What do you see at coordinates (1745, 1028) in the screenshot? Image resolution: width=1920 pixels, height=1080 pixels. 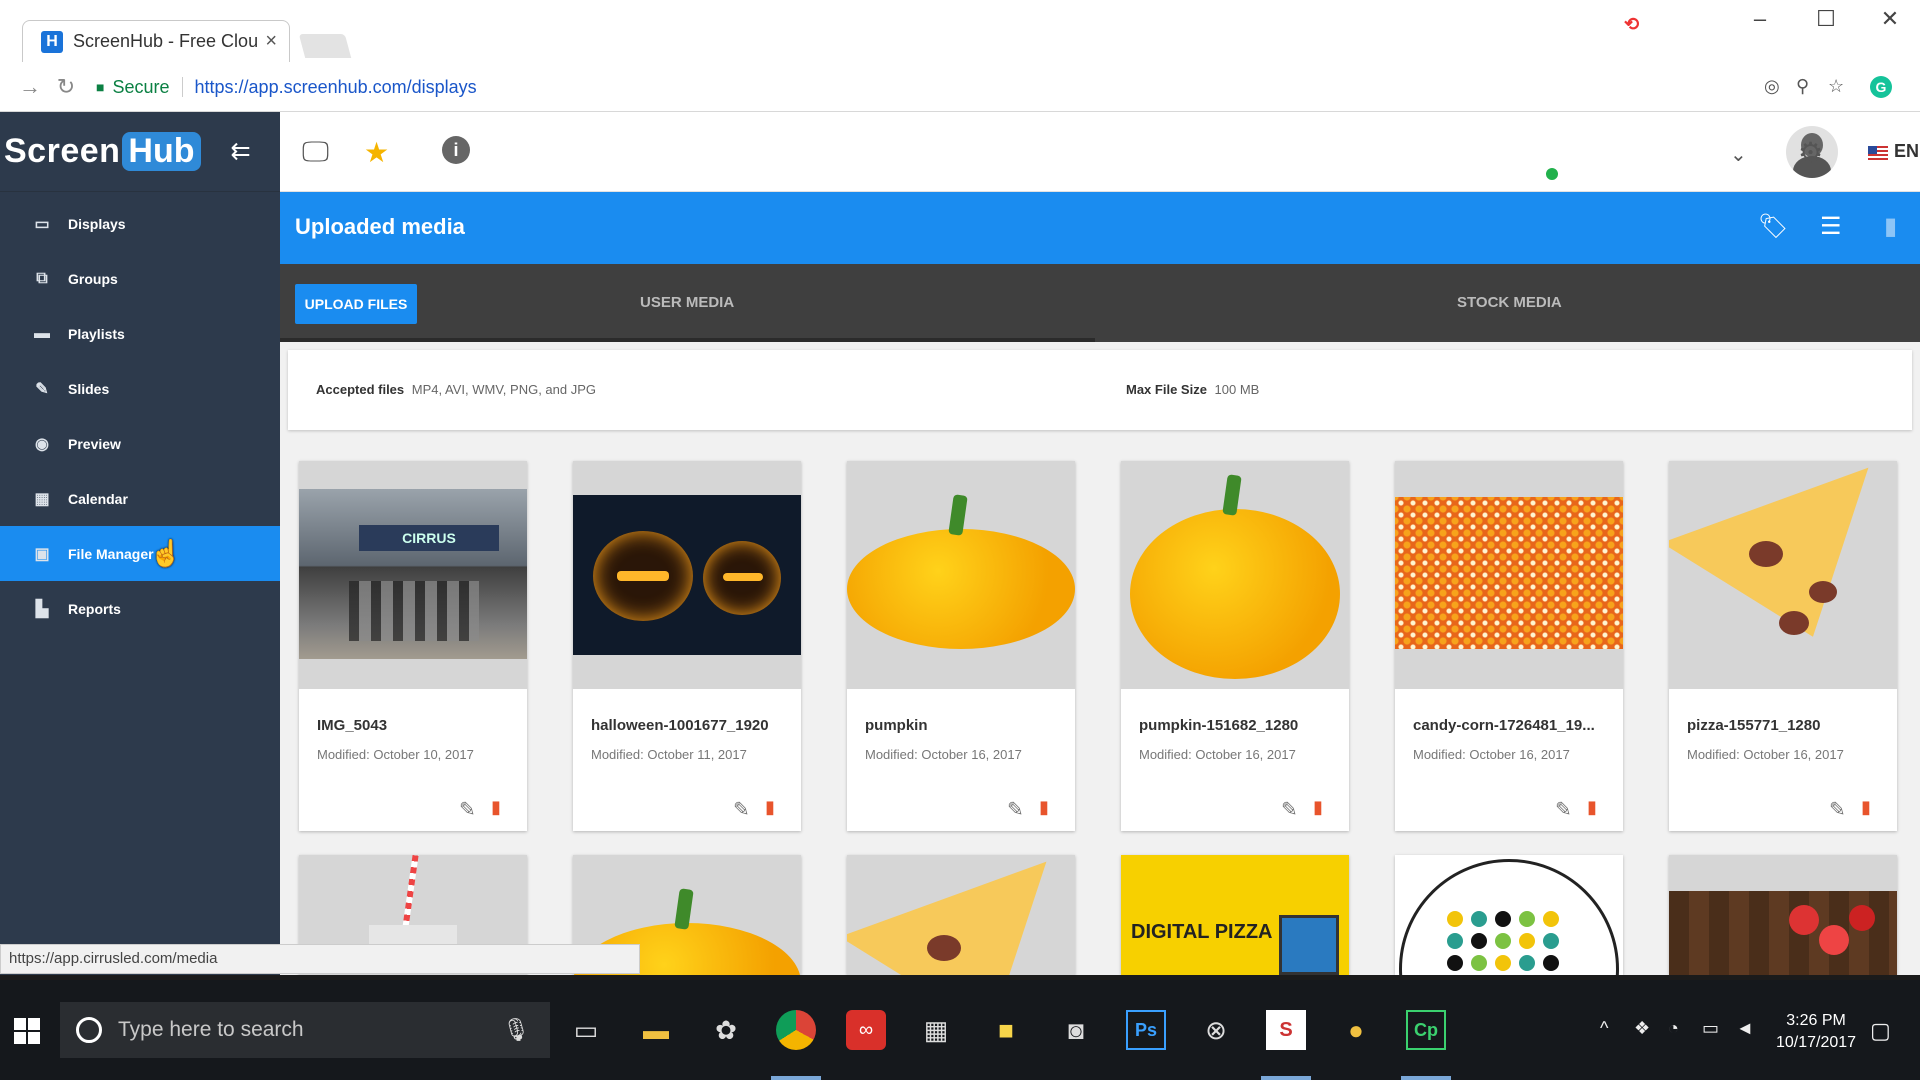 I see `volume-icon: ◄` at bounding box center [1745, 1028].